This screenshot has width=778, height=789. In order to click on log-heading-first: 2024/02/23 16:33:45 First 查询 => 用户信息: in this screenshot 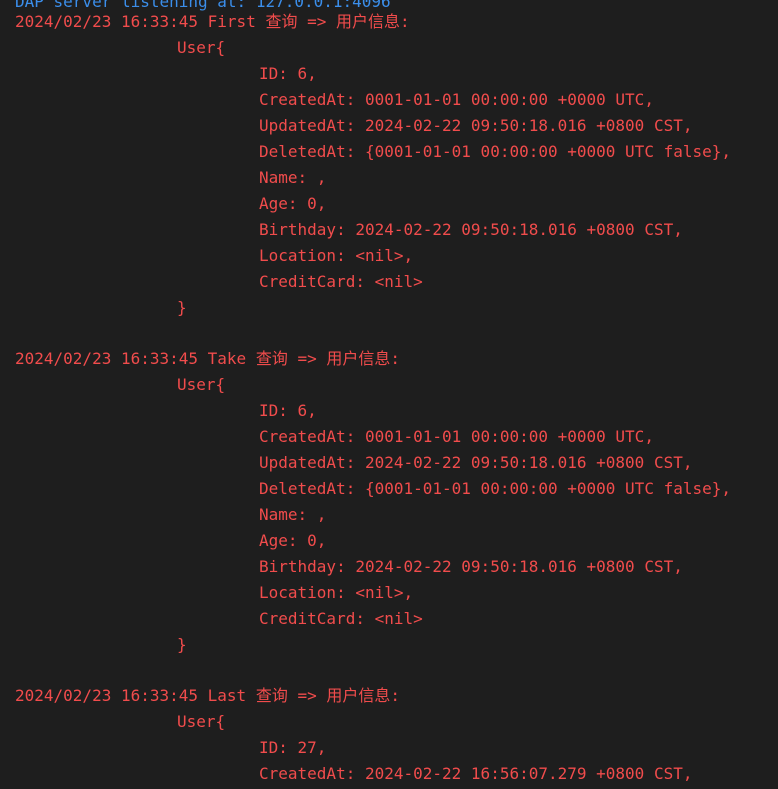, I will do `click(212, 21)`.